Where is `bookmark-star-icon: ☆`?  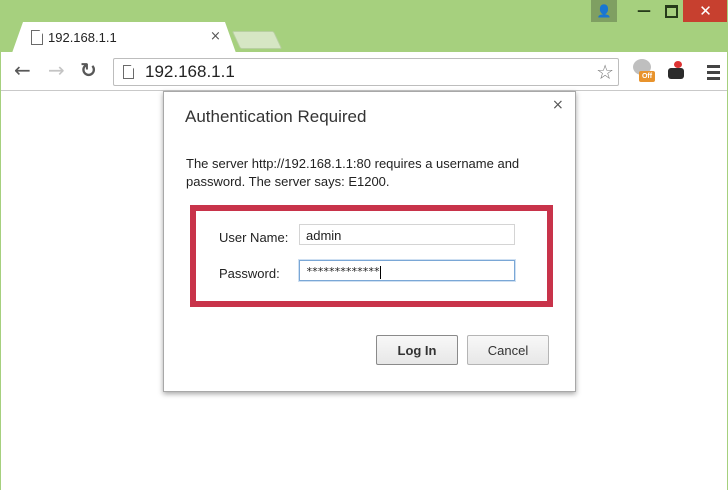 bookmark-star-icon: ☆ is located at coordinates (605, 72).